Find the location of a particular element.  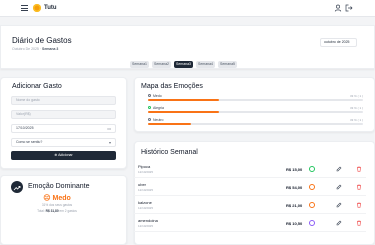

menu-icon is located at coordinates (24, 8).